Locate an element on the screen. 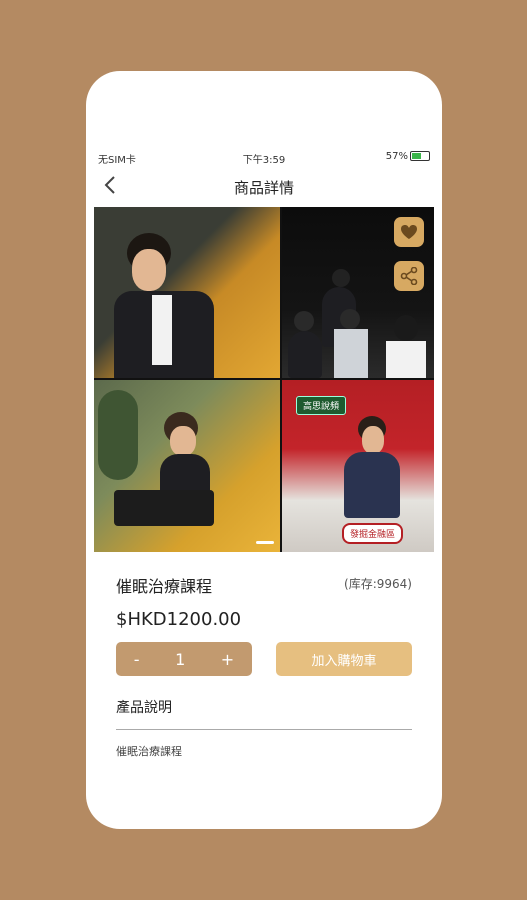  battery-percent: 57% is located at coordinates (396, 156).